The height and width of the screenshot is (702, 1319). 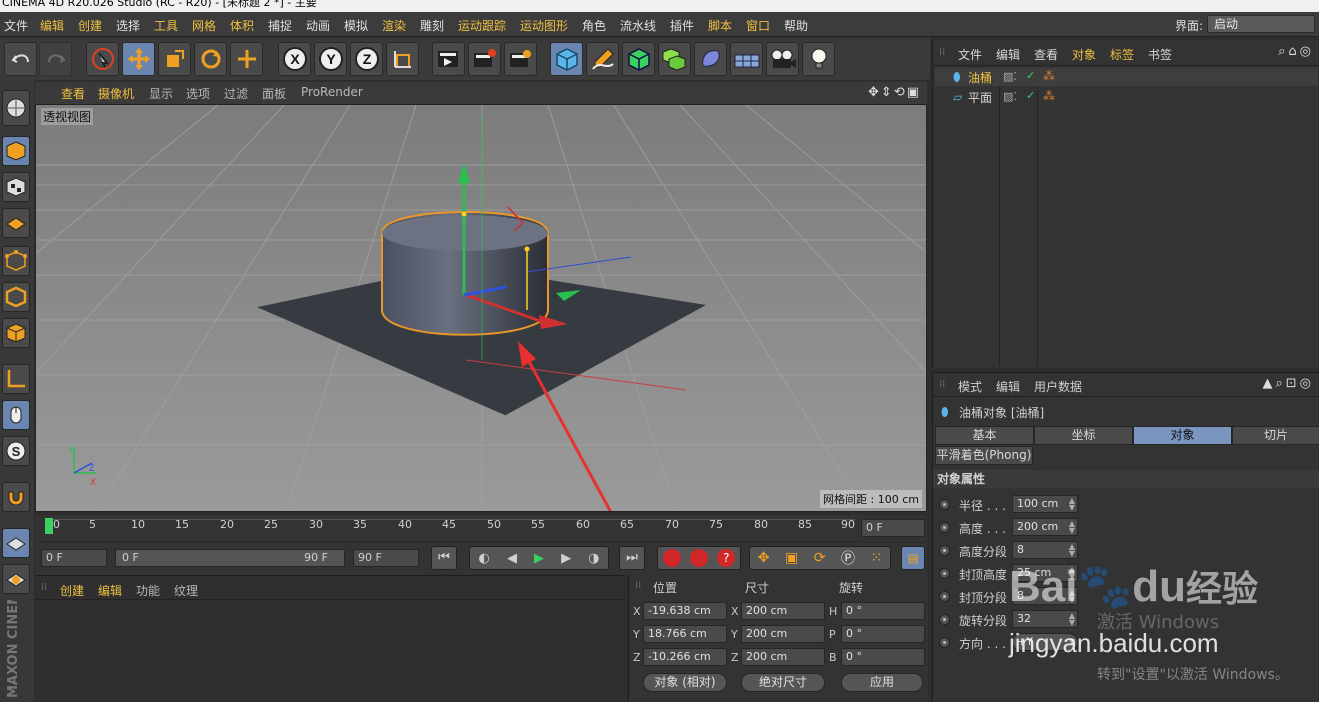 I want to click on play-icon: ▶, so click(x=539, y=558).